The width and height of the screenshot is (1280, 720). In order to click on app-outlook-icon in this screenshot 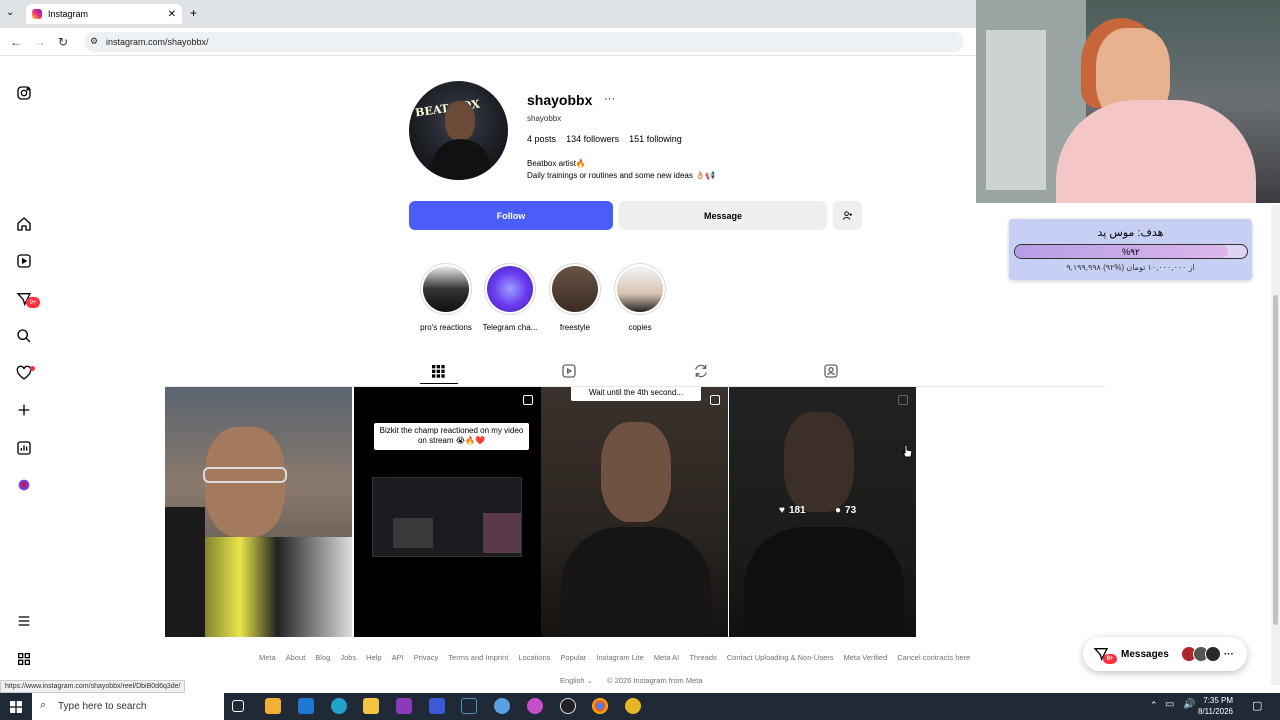, I will do `click(306, 706)`.